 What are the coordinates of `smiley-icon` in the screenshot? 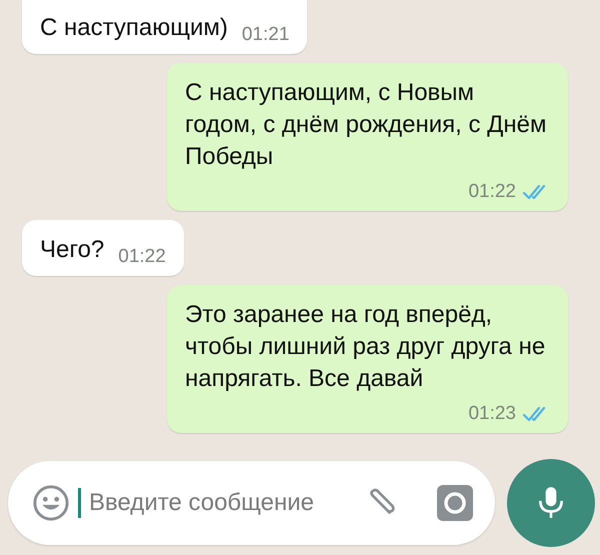 It's located at (51, 503).